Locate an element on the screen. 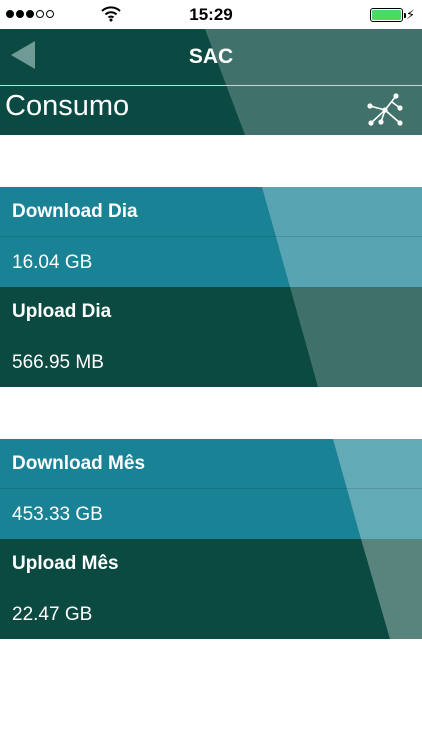 Image resolution: width=422 pixels, height=750 pixels. upload-month-row: Upload Mês 22.47 GB is located at coordinates (211, 589).